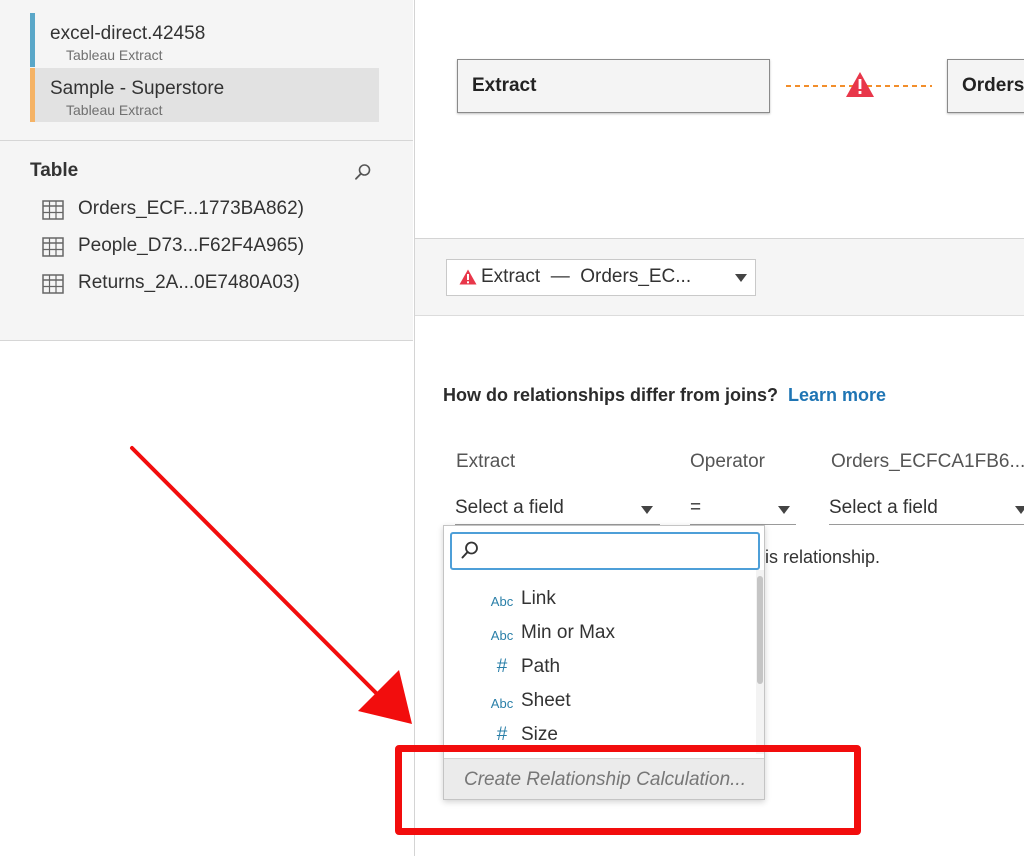  Describe the element at coordinates (993, 85) in the screenshot. I see `canvas-node-label: Orders_` at that location.